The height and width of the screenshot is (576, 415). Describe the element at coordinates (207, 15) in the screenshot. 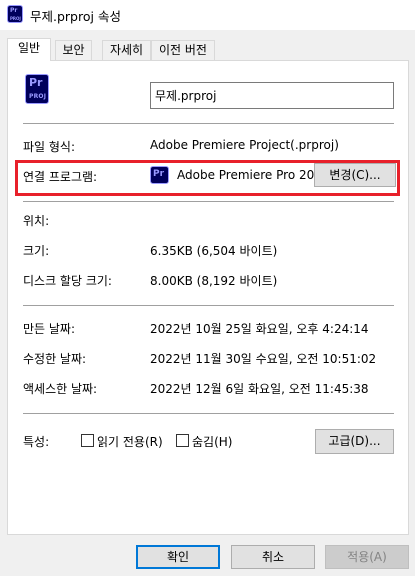

I see `title-bar: Pr PROJ 무제.prproj 속성` at that location.